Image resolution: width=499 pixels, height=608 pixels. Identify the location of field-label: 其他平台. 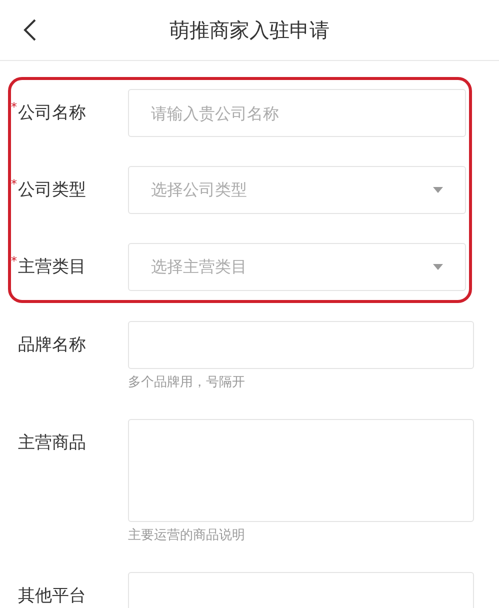
(52, 596).